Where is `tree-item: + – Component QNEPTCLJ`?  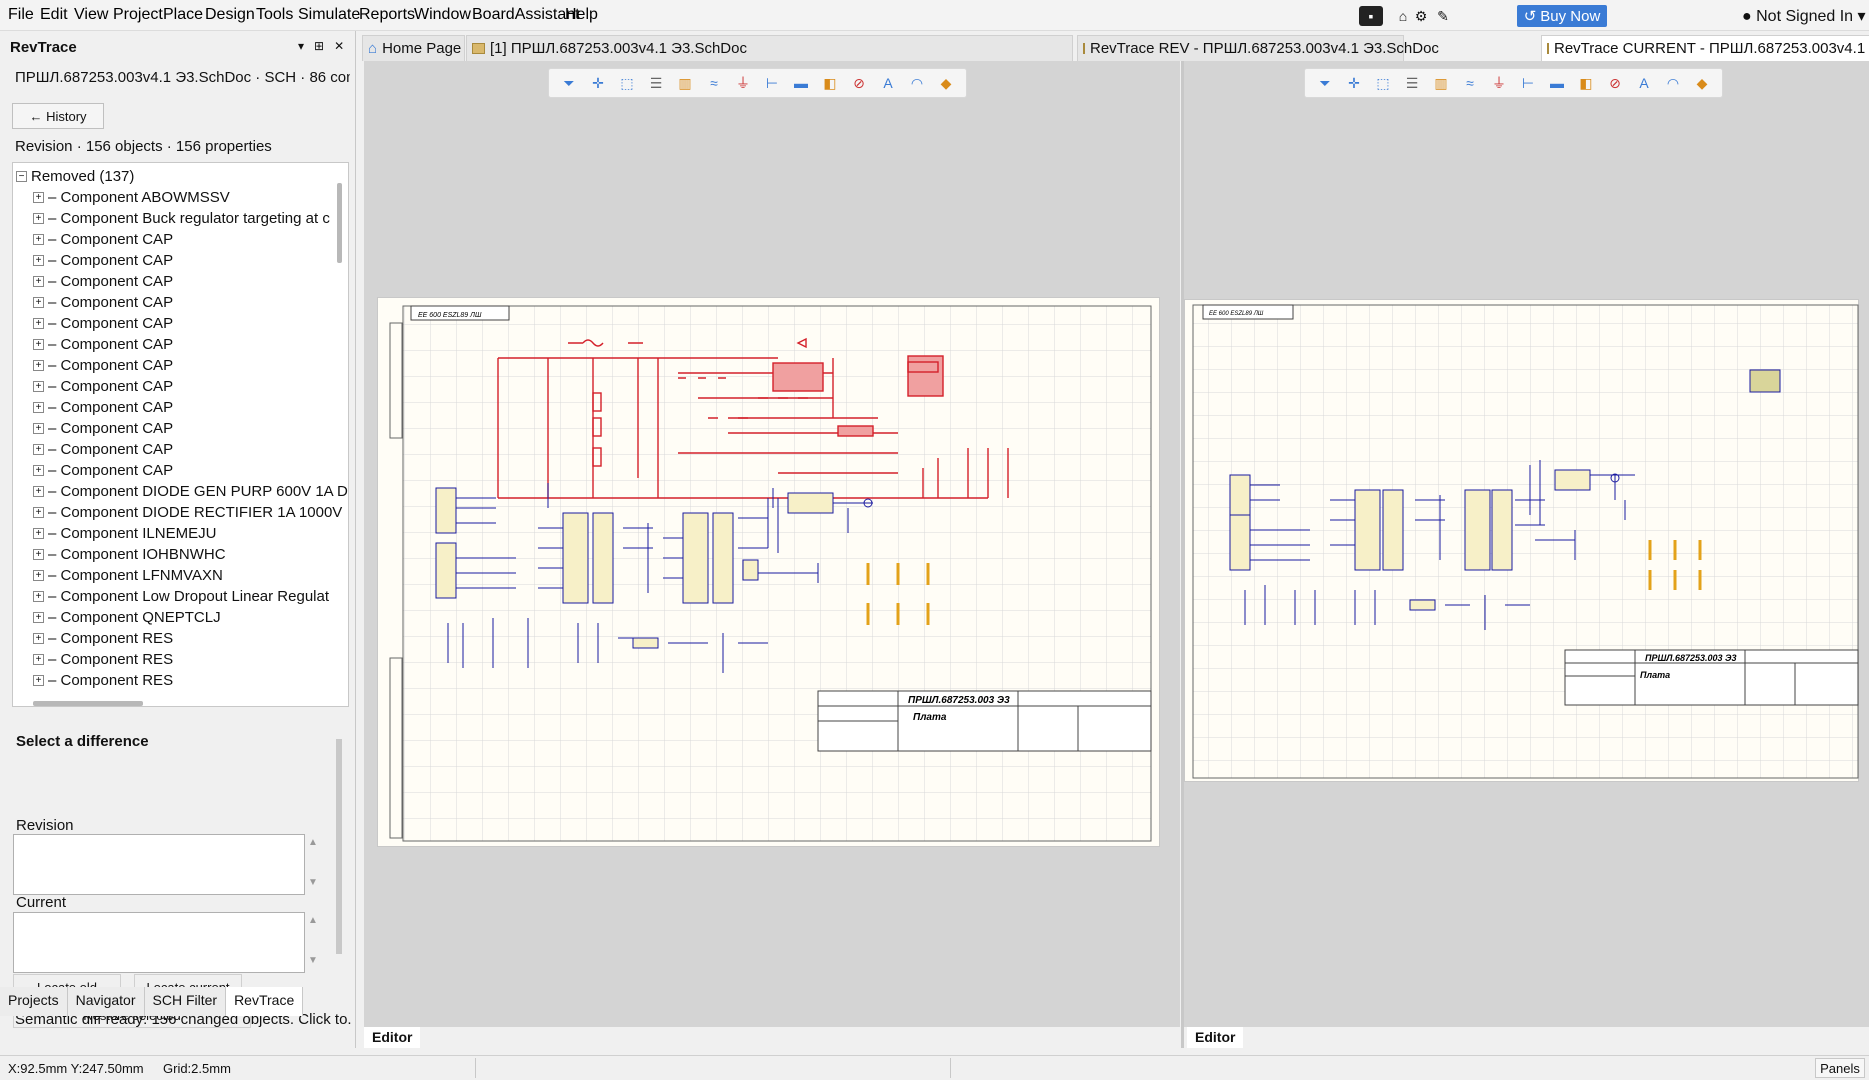
tree-item: + – Component QNEPTCLJ is located at coordinates (190, 617).